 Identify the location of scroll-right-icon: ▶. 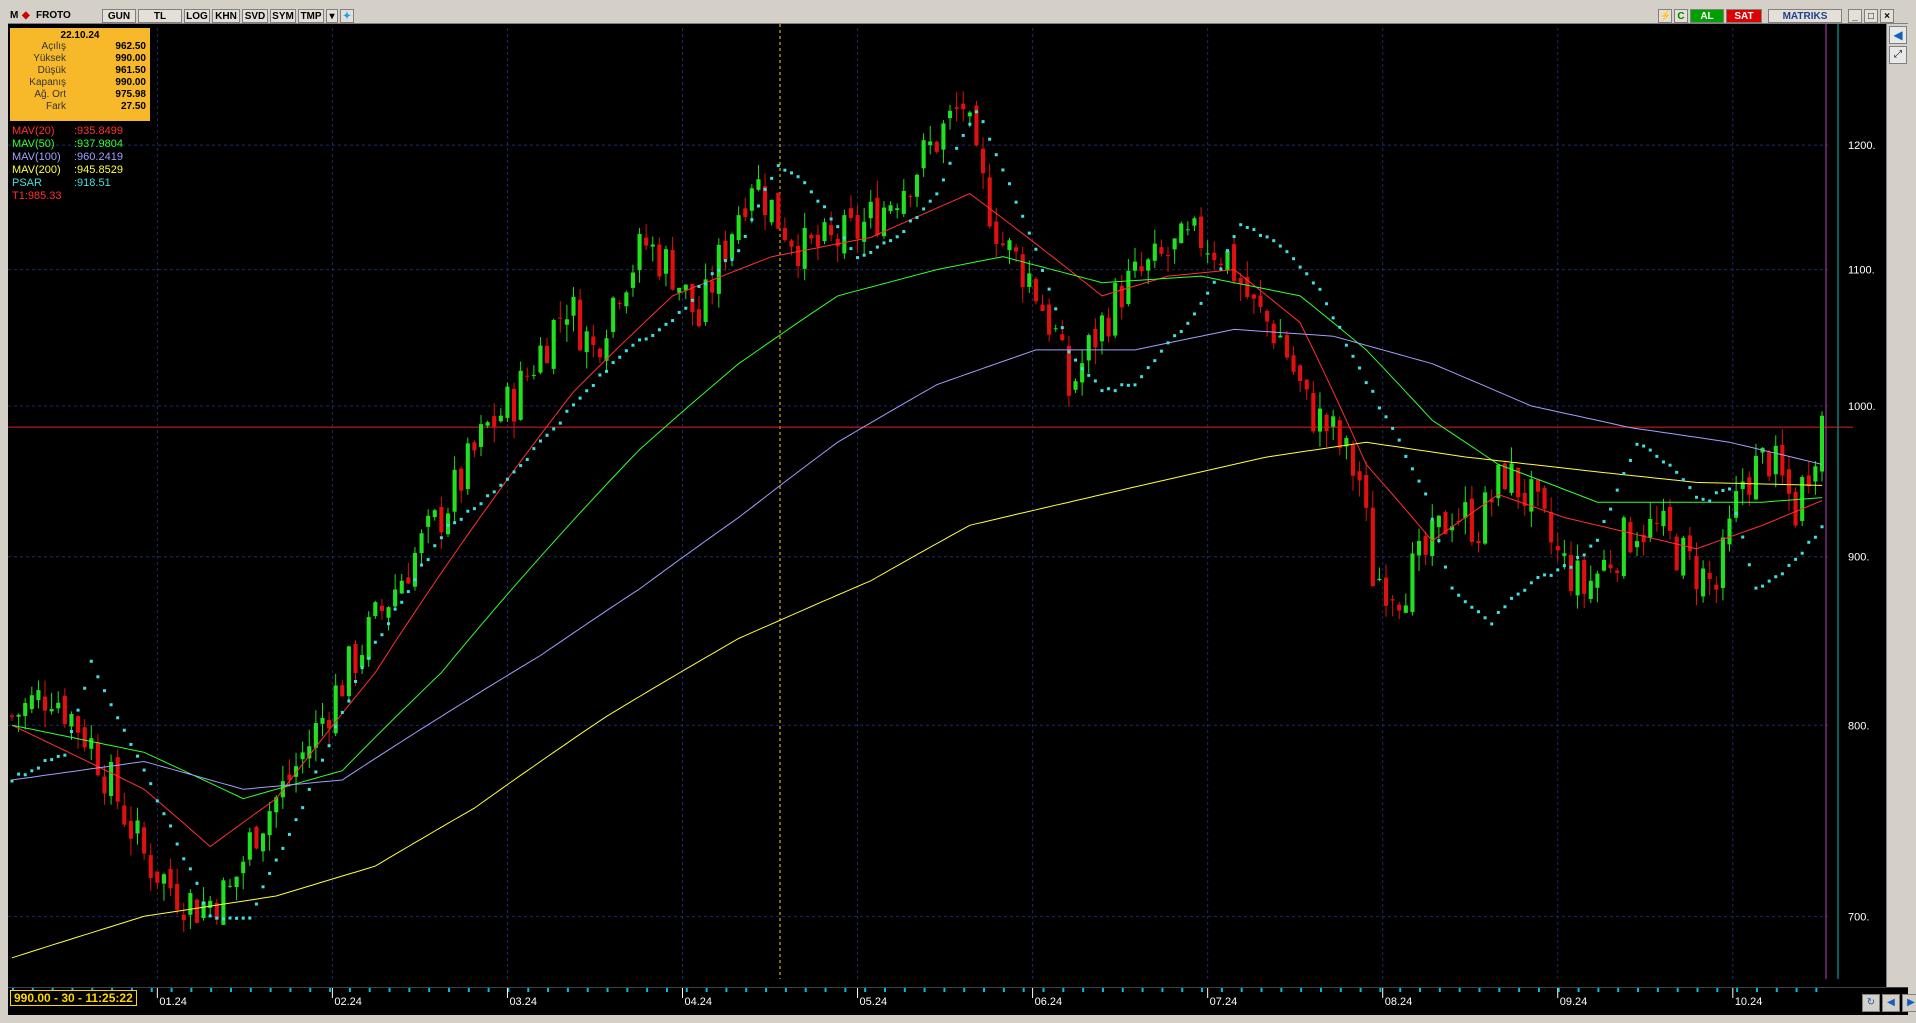
(1909, 1003).